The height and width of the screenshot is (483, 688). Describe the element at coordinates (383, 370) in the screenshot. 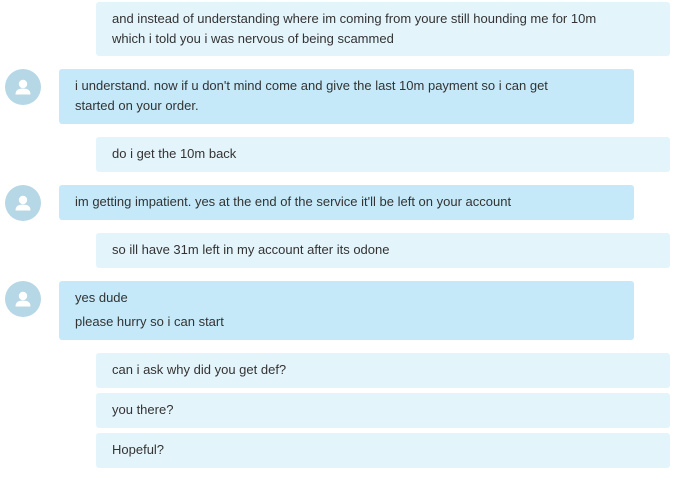

I see `outgoing-message-bubble: can i ask why did you get def?` at that location.